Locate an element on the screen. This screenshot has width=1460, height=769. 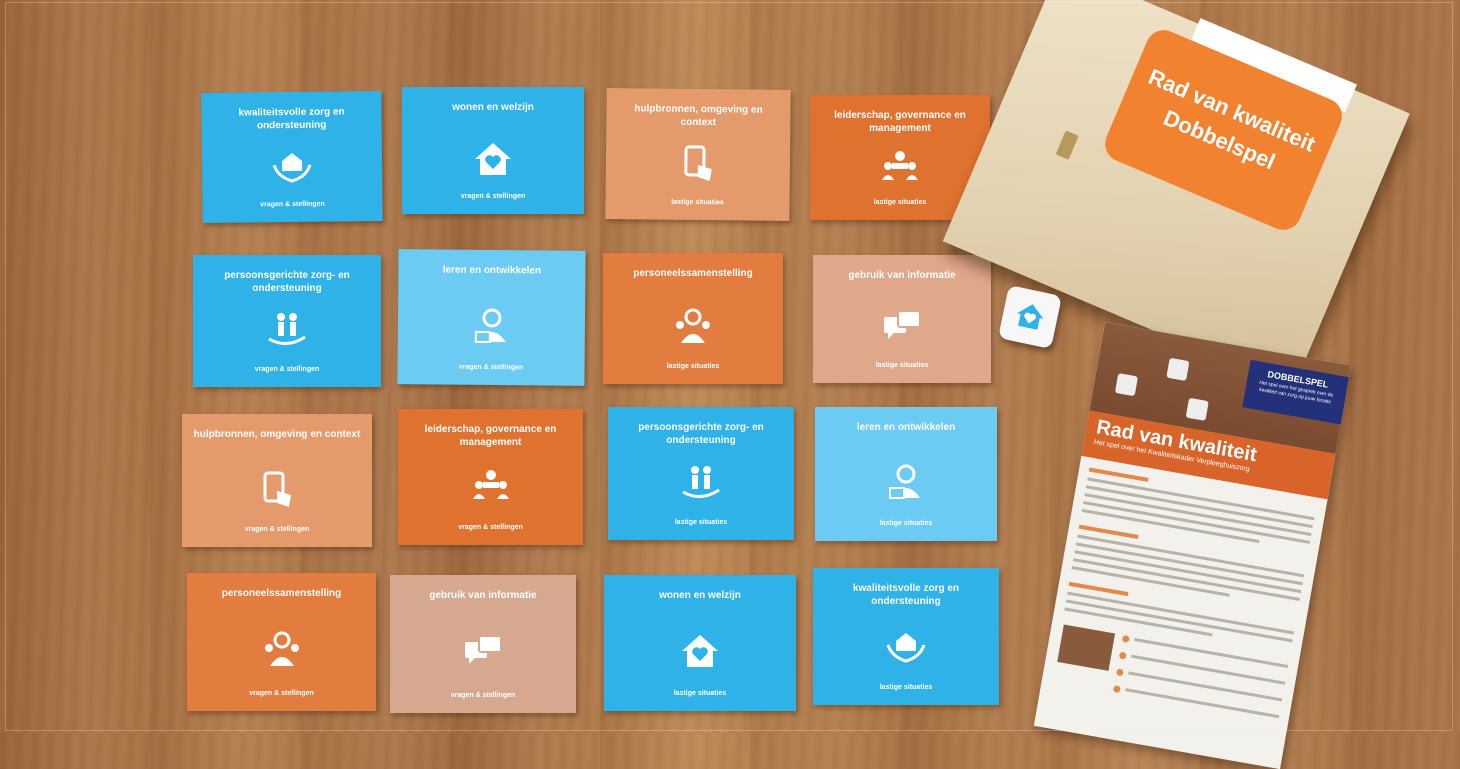
card-12: leren en ontwikkelen lastige situaties is located at coordinates (906, 474).